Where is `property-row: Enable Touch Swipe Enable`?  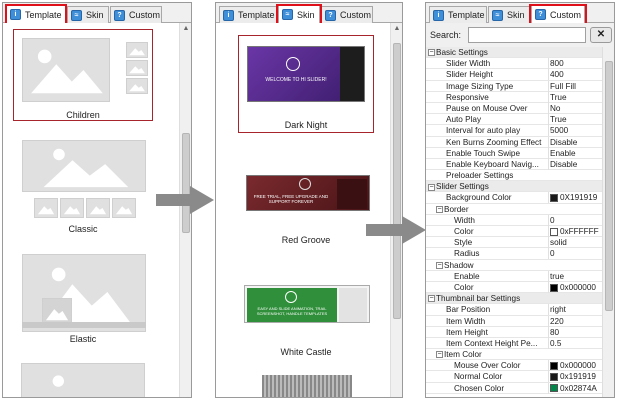
property-row: Enable Touch Swipe Enable is located at coordinates (514, 153).